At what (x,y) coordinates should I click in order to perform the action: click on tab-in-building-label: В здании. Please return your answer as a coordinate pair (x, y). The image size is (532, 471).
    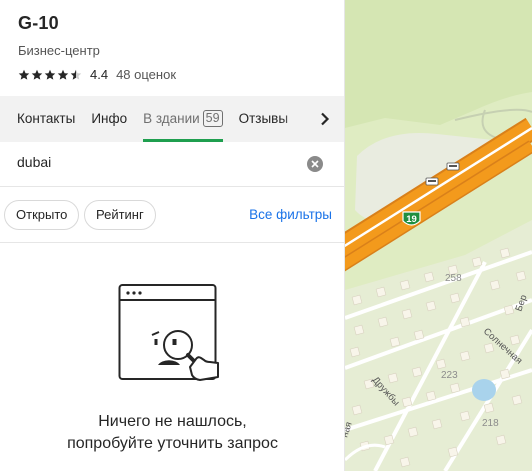
    Looking at the image, I should click on (171, 118).